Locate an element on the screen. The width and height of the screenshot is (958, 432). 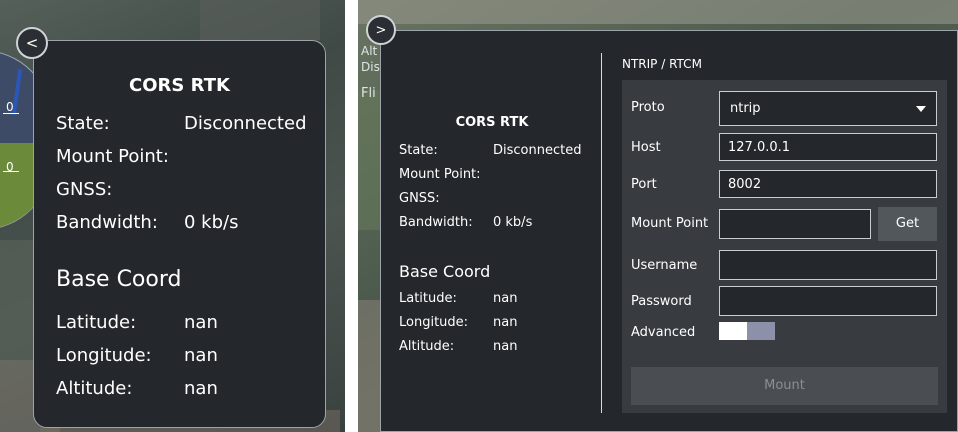
get-button: Get is located at coordinates (907, 224).